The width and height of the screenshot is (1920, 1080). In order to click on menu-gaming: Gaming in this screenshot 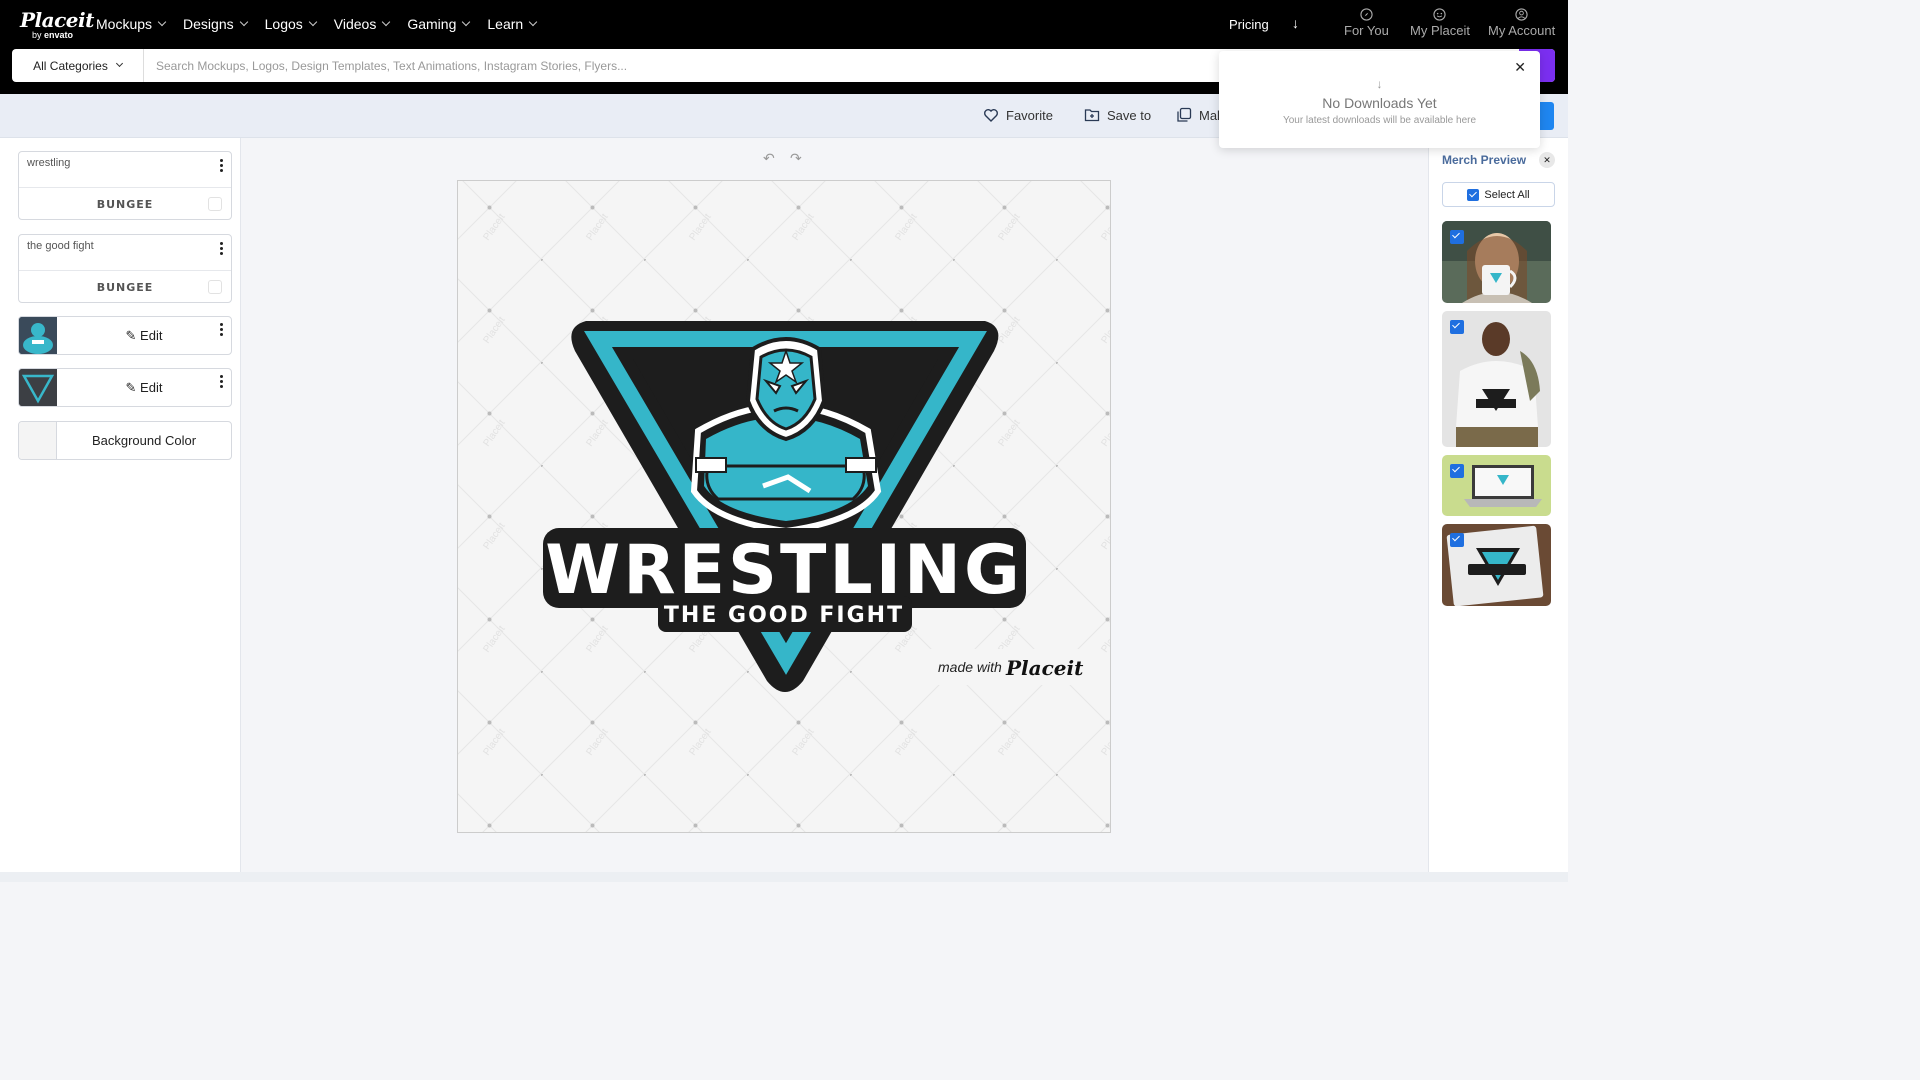, I will do `click(439, 24)`.